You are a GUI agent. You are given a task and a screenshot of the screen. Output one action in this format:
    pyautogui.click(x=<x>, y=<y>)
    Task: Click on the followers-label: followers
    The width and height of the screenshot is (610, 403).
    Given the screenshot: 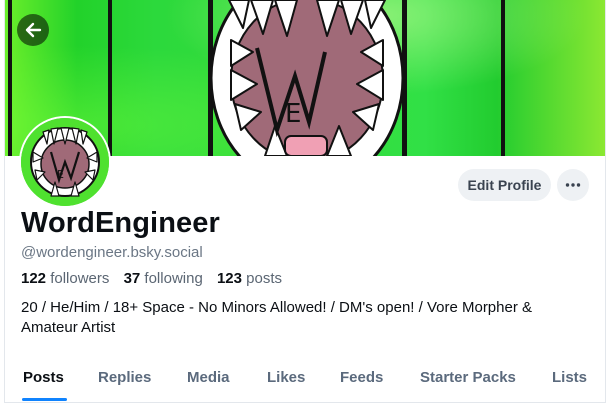 What is the action you would take?
    pyautogui.click(x=80, y=278)
    